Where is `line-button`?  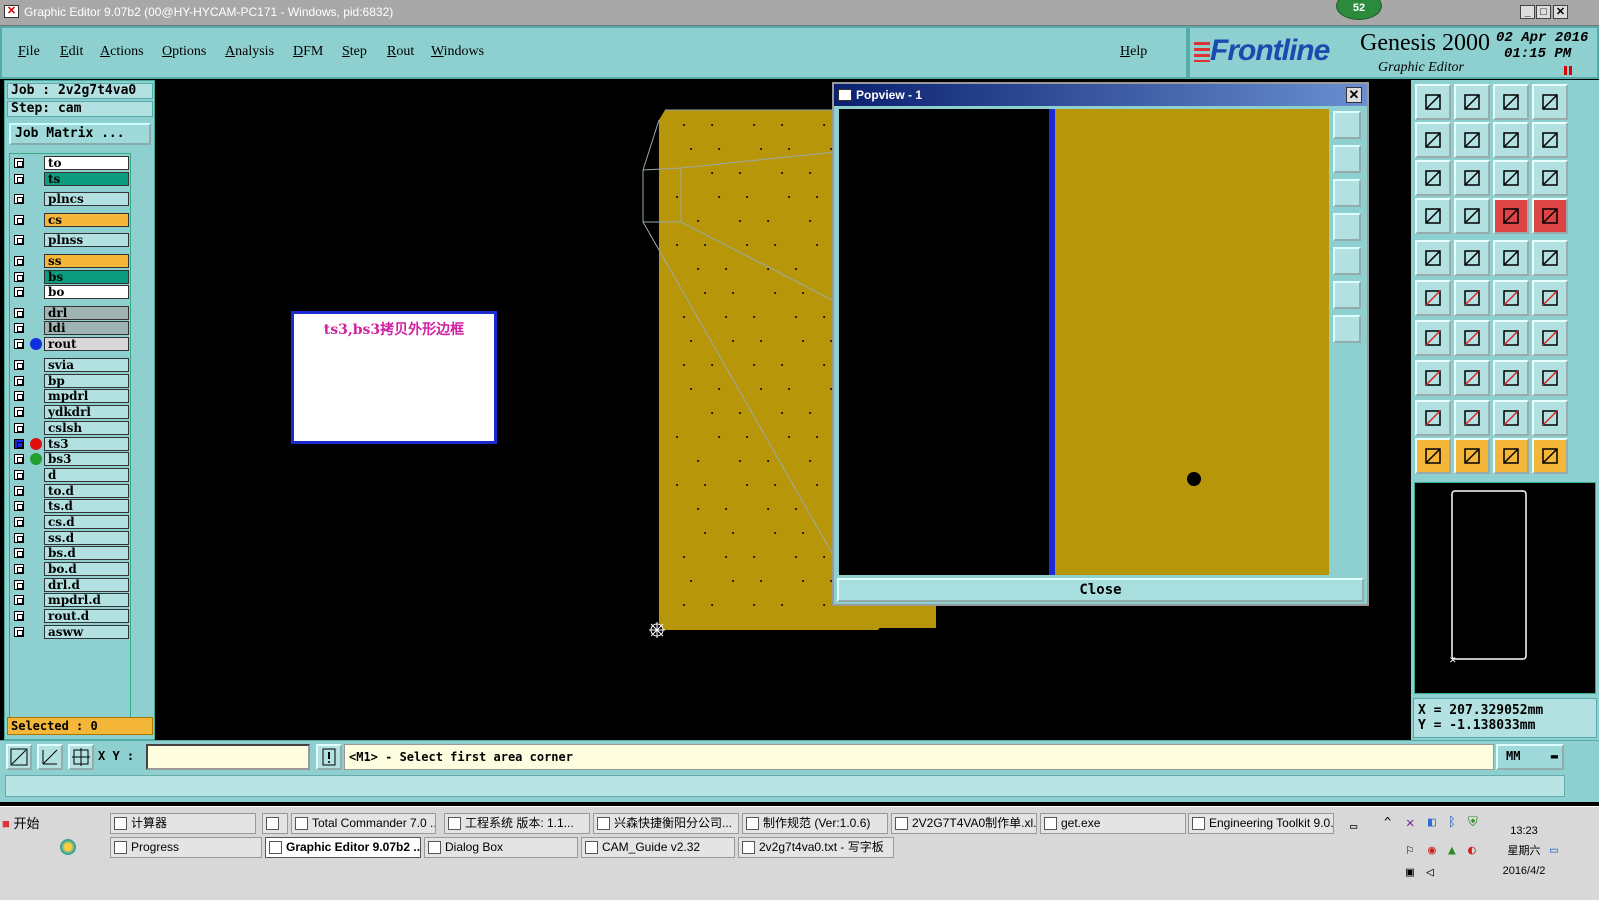
line-button is located at coordinates (1472, 338).